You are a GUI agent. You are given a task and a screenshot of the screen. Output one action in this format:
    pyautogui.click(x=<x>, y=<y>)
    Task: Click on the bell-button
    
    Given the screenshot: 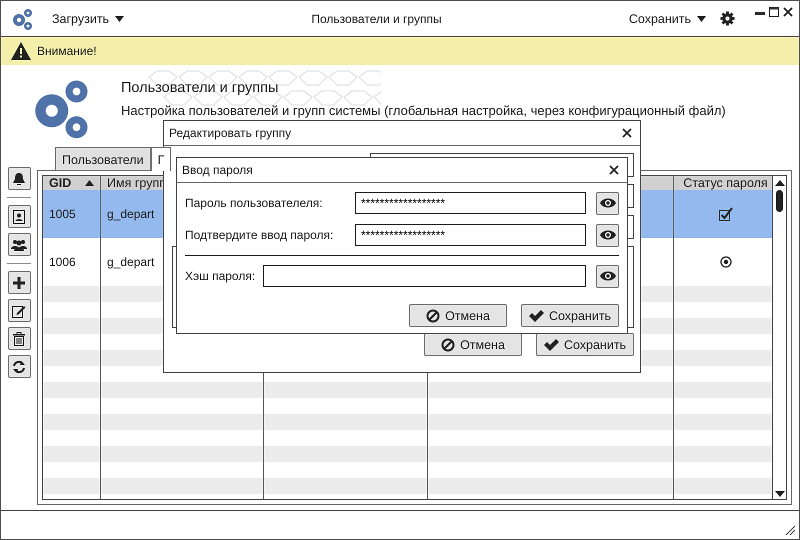 What is the action you would take?
    pyautogui.click(x=19, y=178)
    